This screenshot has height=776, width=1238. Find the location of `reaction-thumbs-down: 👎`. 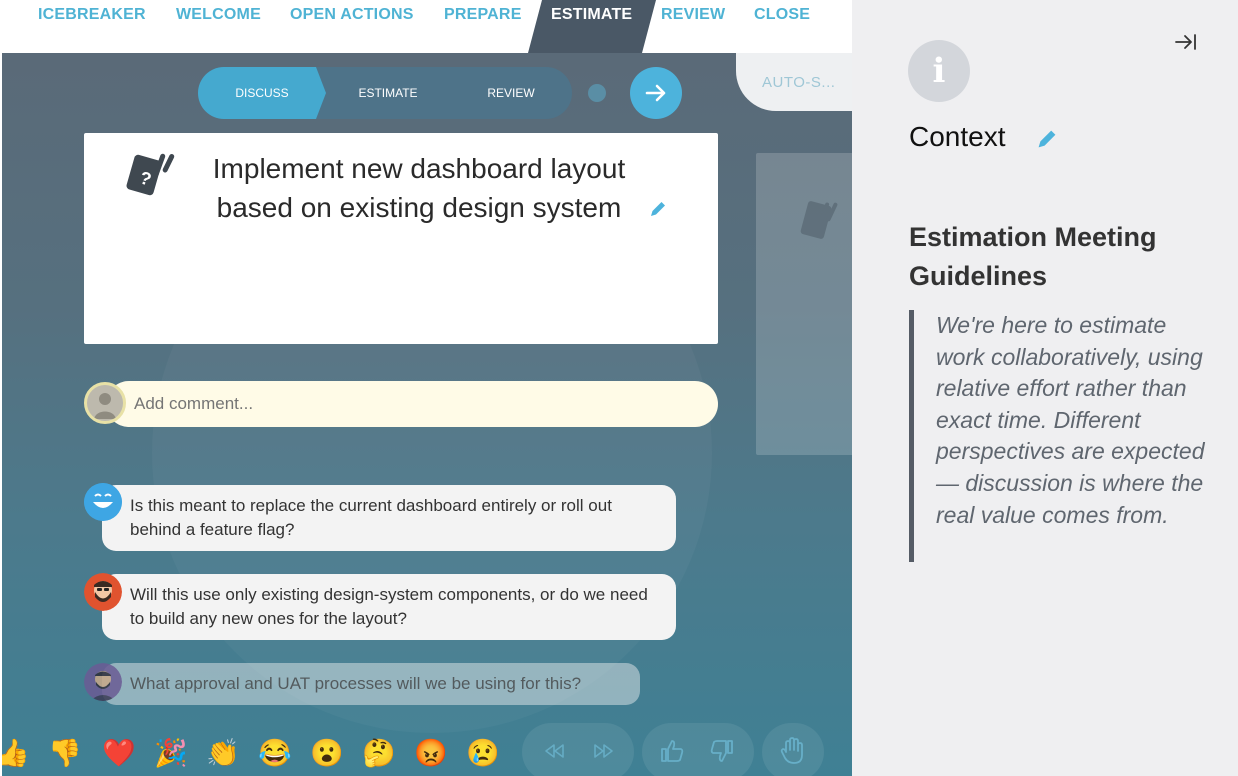

reaction-thumbs-down: 👎 is located at coordinates (65, 753).